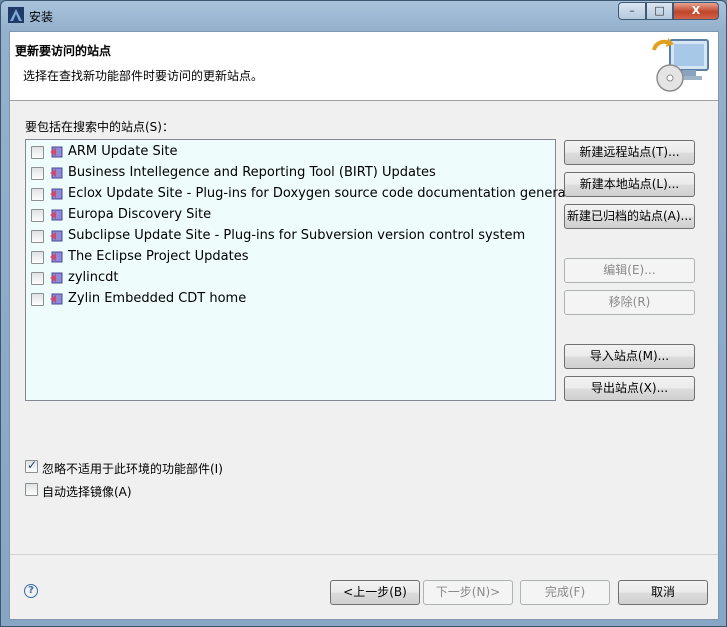 The width and height of the screenshot is (727, 627). Describe the element at coordinates (63, 51) in the screenshot. I see `page-title: 更新要访问的站点` at that location.